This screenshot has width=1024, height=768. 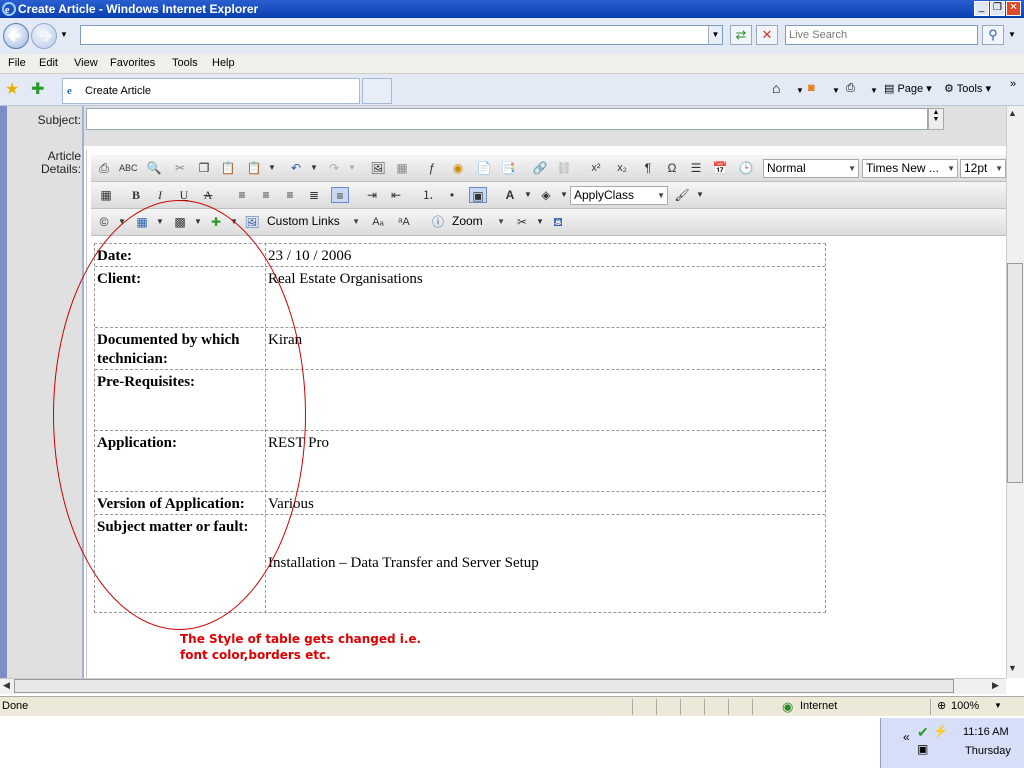 What do you see at coordinates (352, 168) in the screenshot?
I see `redo-dropdown-icon: ▼` at bounding box center [352, 168].